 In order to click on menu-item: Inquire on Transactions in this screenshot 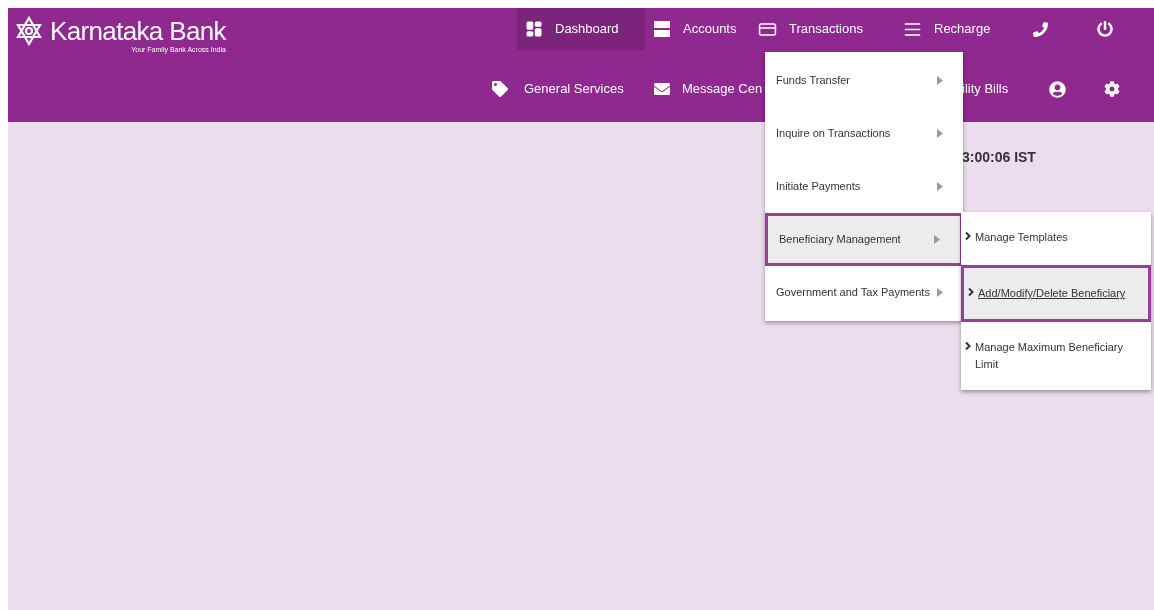, I will do `click(864, 133)`.